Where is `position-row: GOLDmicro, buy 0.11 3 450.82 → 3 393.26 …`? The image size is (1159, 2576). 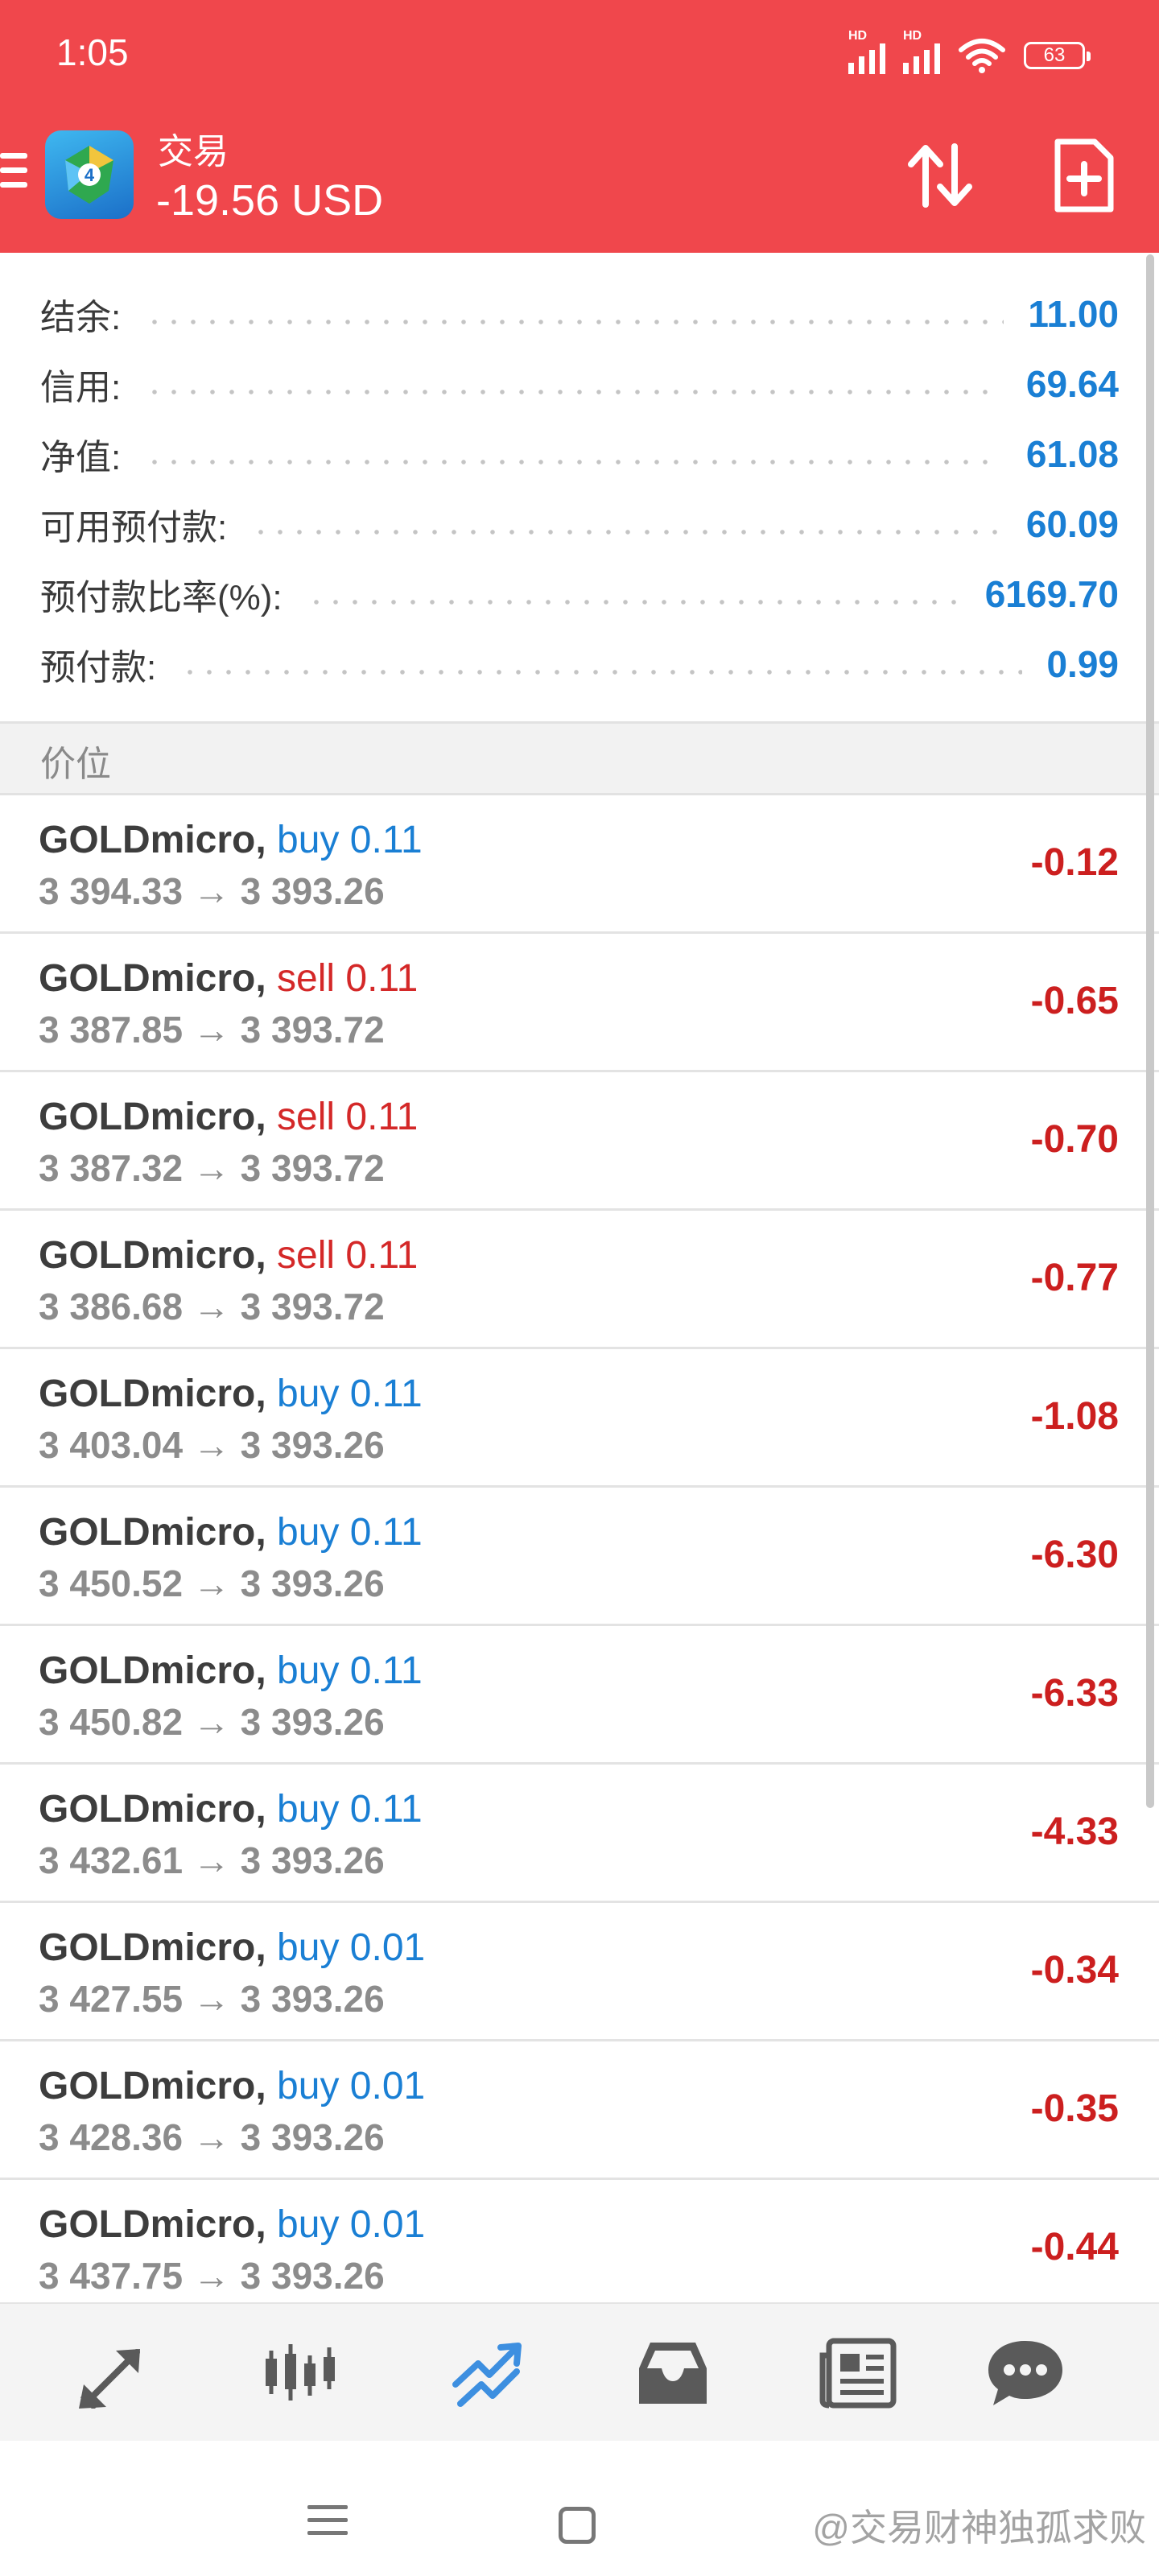
position-row: GOLDmicro, buy 0.11 3 450.82 → 3 393.26 … is located at coordinates (579, 1695).